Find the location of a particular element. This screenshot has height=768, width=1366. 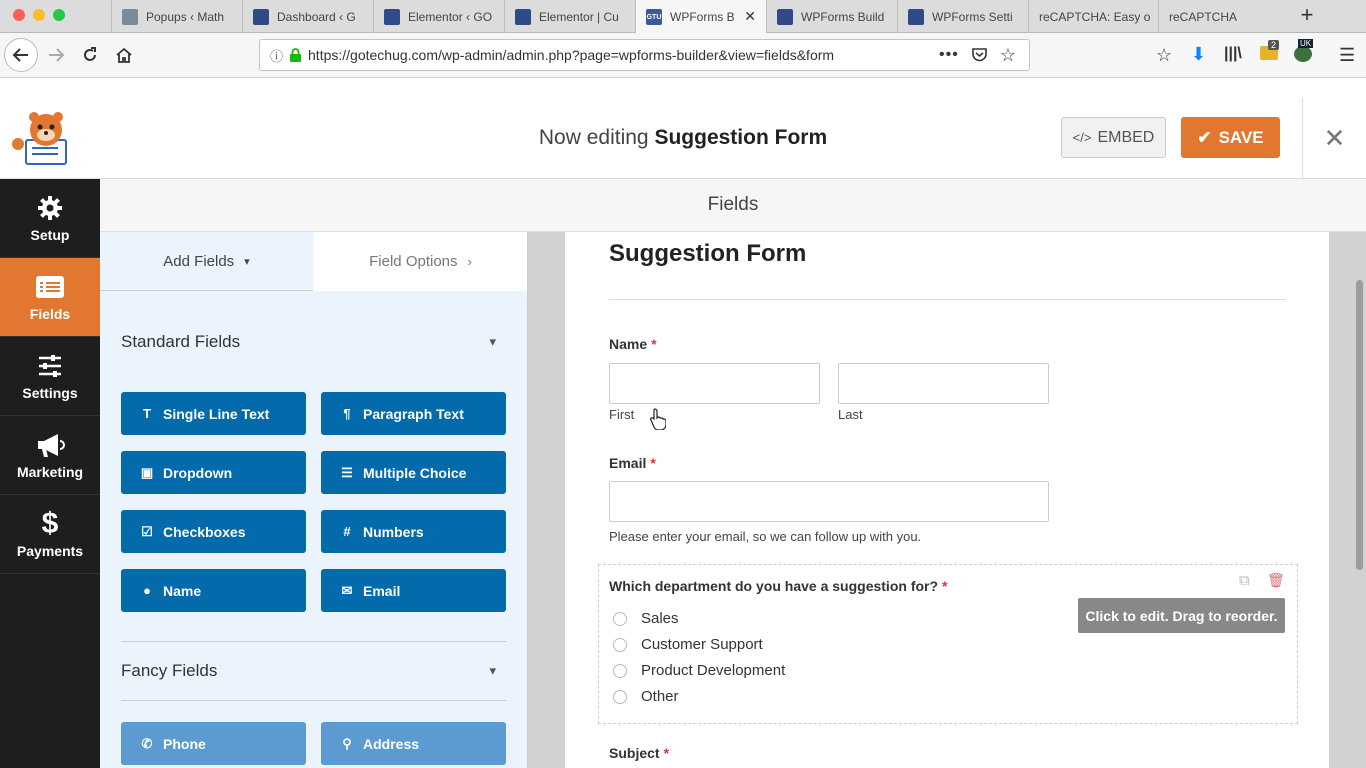

bookmark-star-icon: ☆ is located at coordinates (1008, 55).